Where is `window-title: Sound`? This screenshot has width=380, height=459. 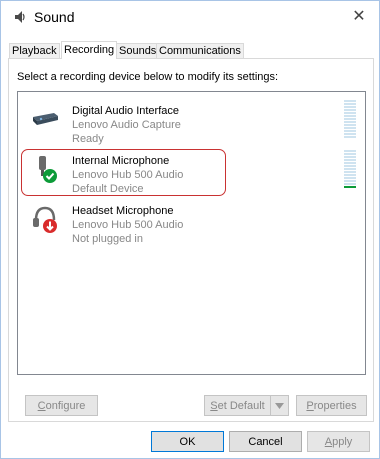
window-title: Sound is located at coordinates (54, 17).